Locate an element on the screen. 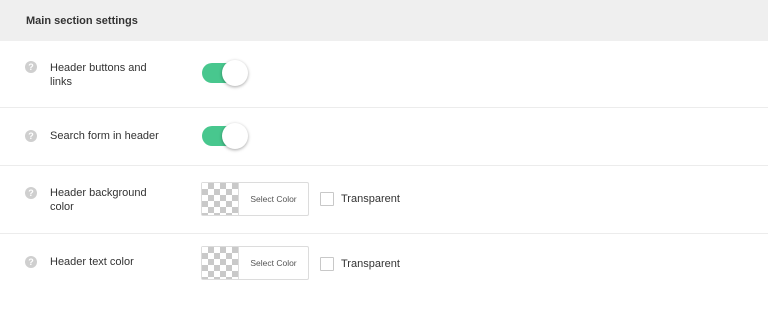 The width and height of the screenshot is (768, 316). search-form-toggle is located at coordinates (225, 136).